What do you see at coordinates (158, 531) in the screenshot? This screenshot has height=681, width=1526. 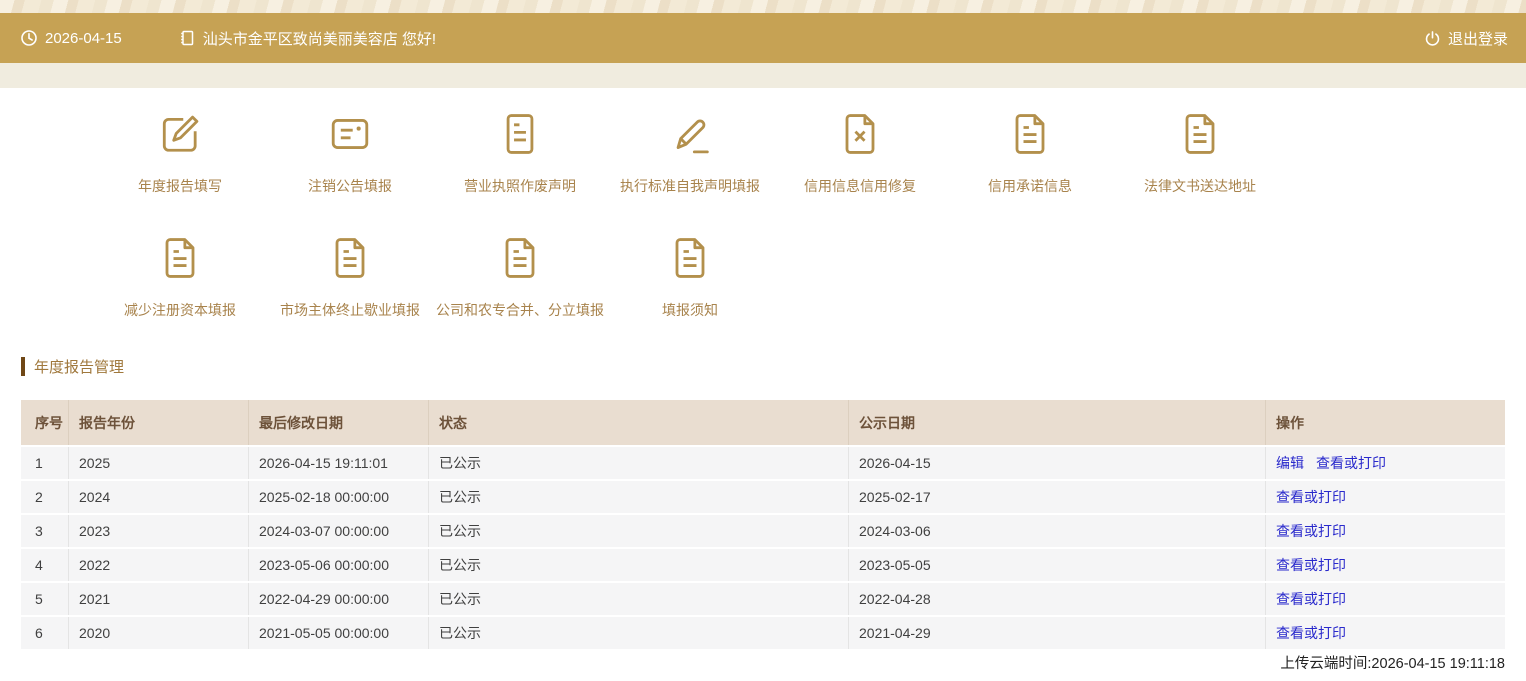 I see `cell-year: 2023` at bounding box center [158, 531].